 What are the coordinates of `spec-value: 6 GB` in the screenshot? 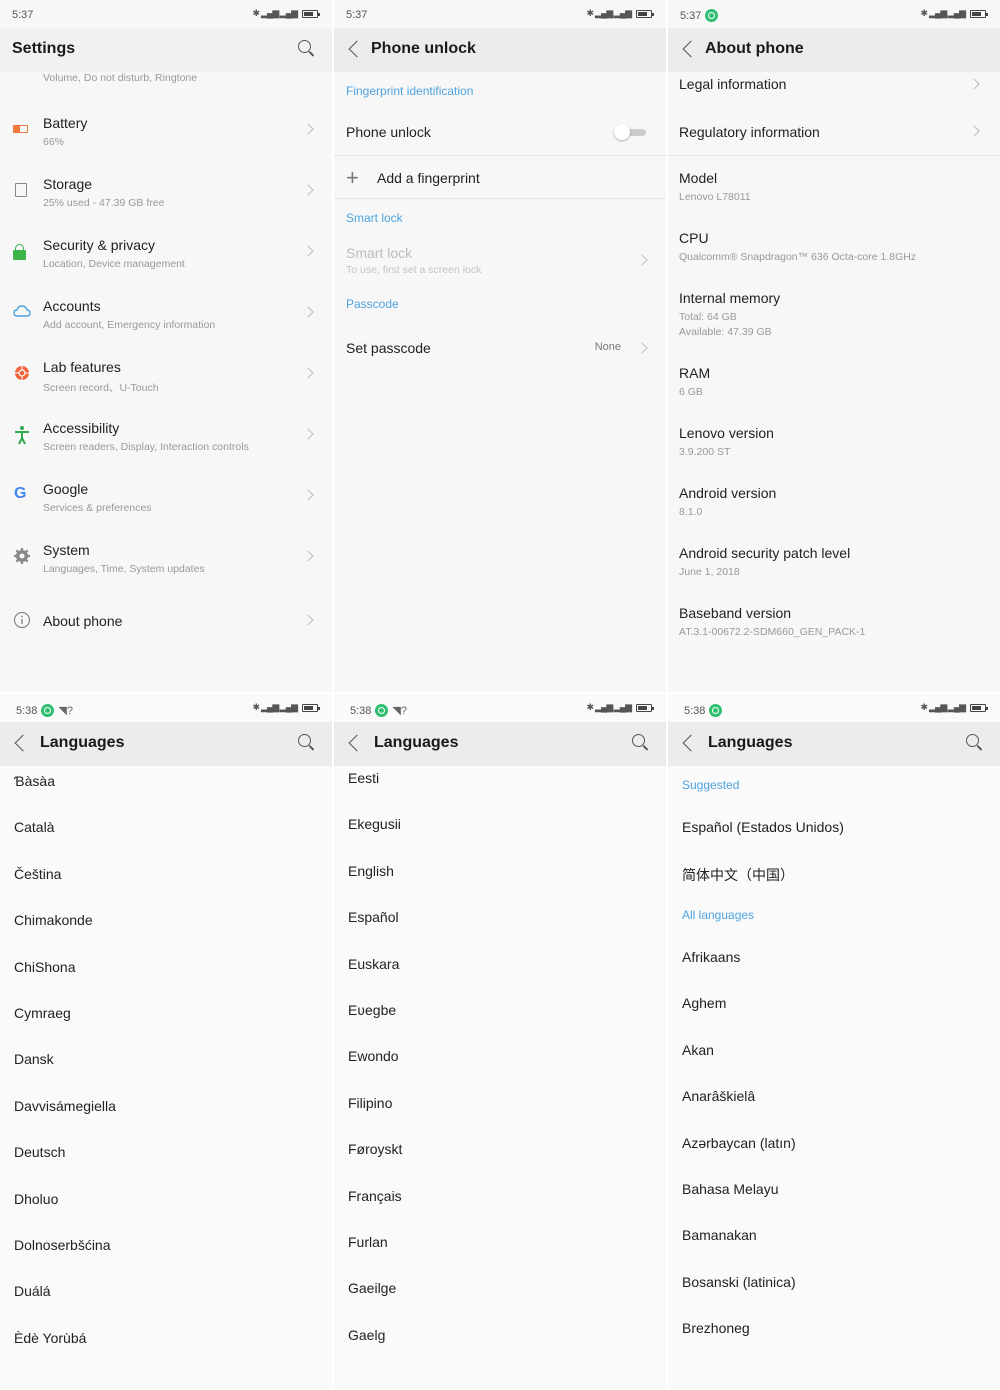 It's located at (691, 392).